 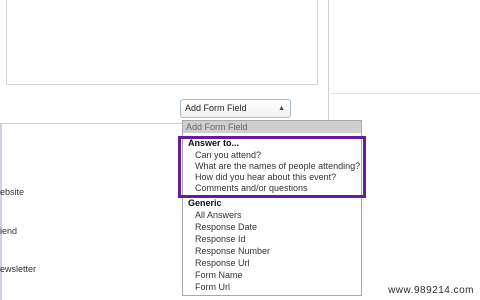 What do you see at coordinates (431, 290) in the screenshot?
I see `watermark: www.989214.com` at bounding box center [431, 290].